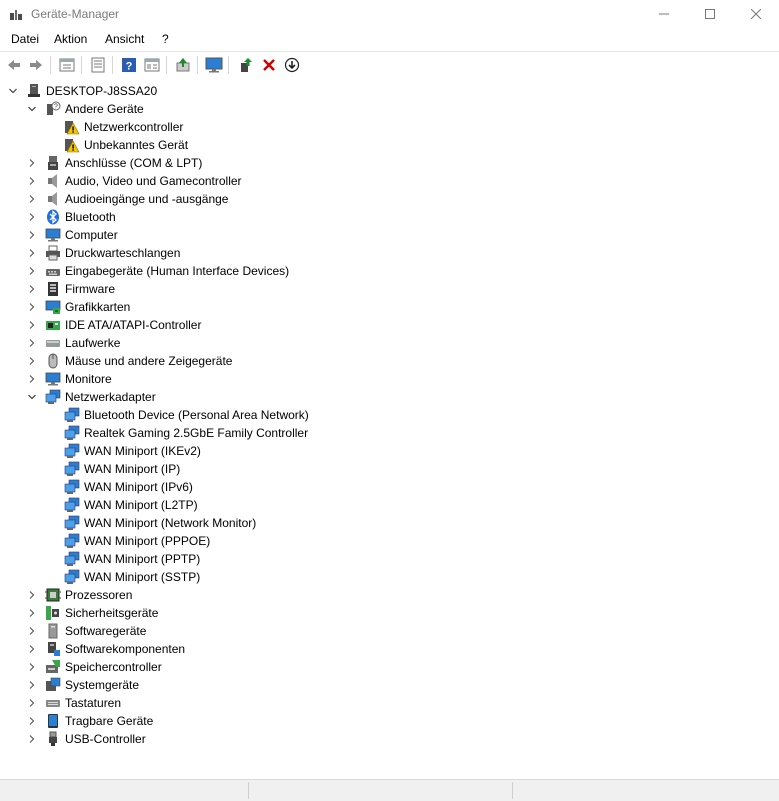 This screenshot has height=801, width=779. I want to click on update-driver-button, so click(183, 65).